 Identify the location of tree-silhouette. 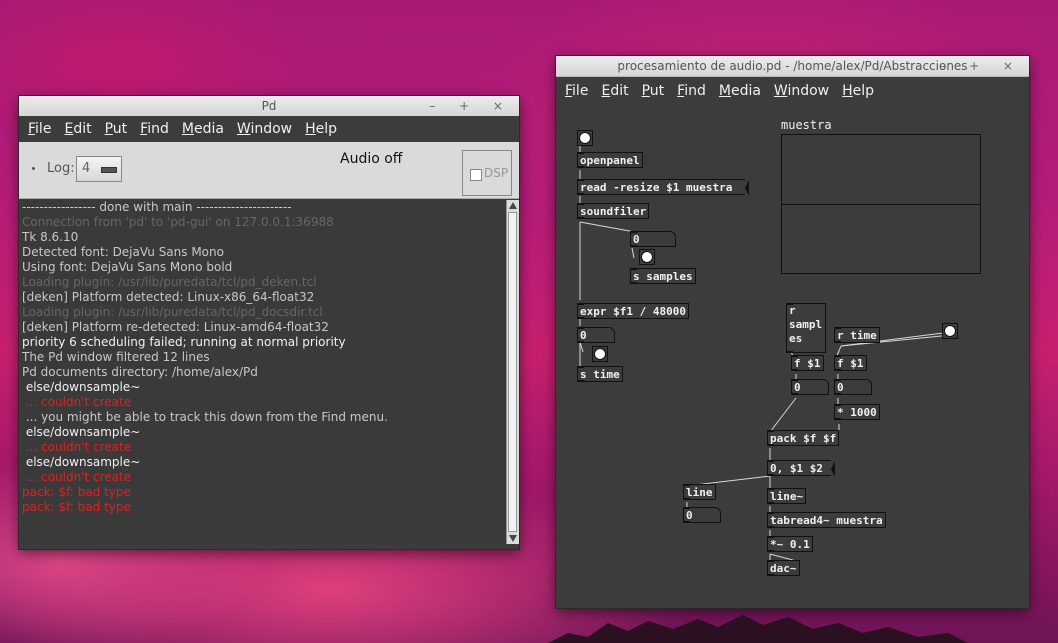
(758, 629).